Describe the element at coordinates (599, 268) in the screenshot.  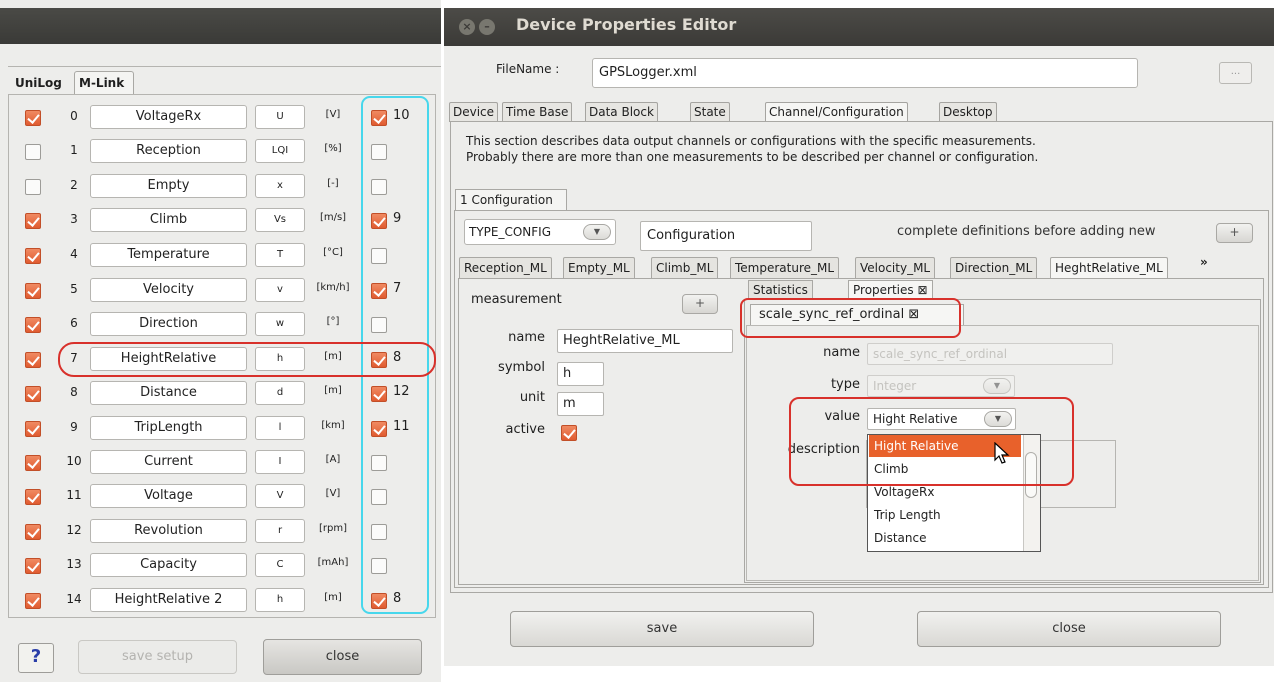
I see `tab-empty-ml: Empty_ML` at that location.